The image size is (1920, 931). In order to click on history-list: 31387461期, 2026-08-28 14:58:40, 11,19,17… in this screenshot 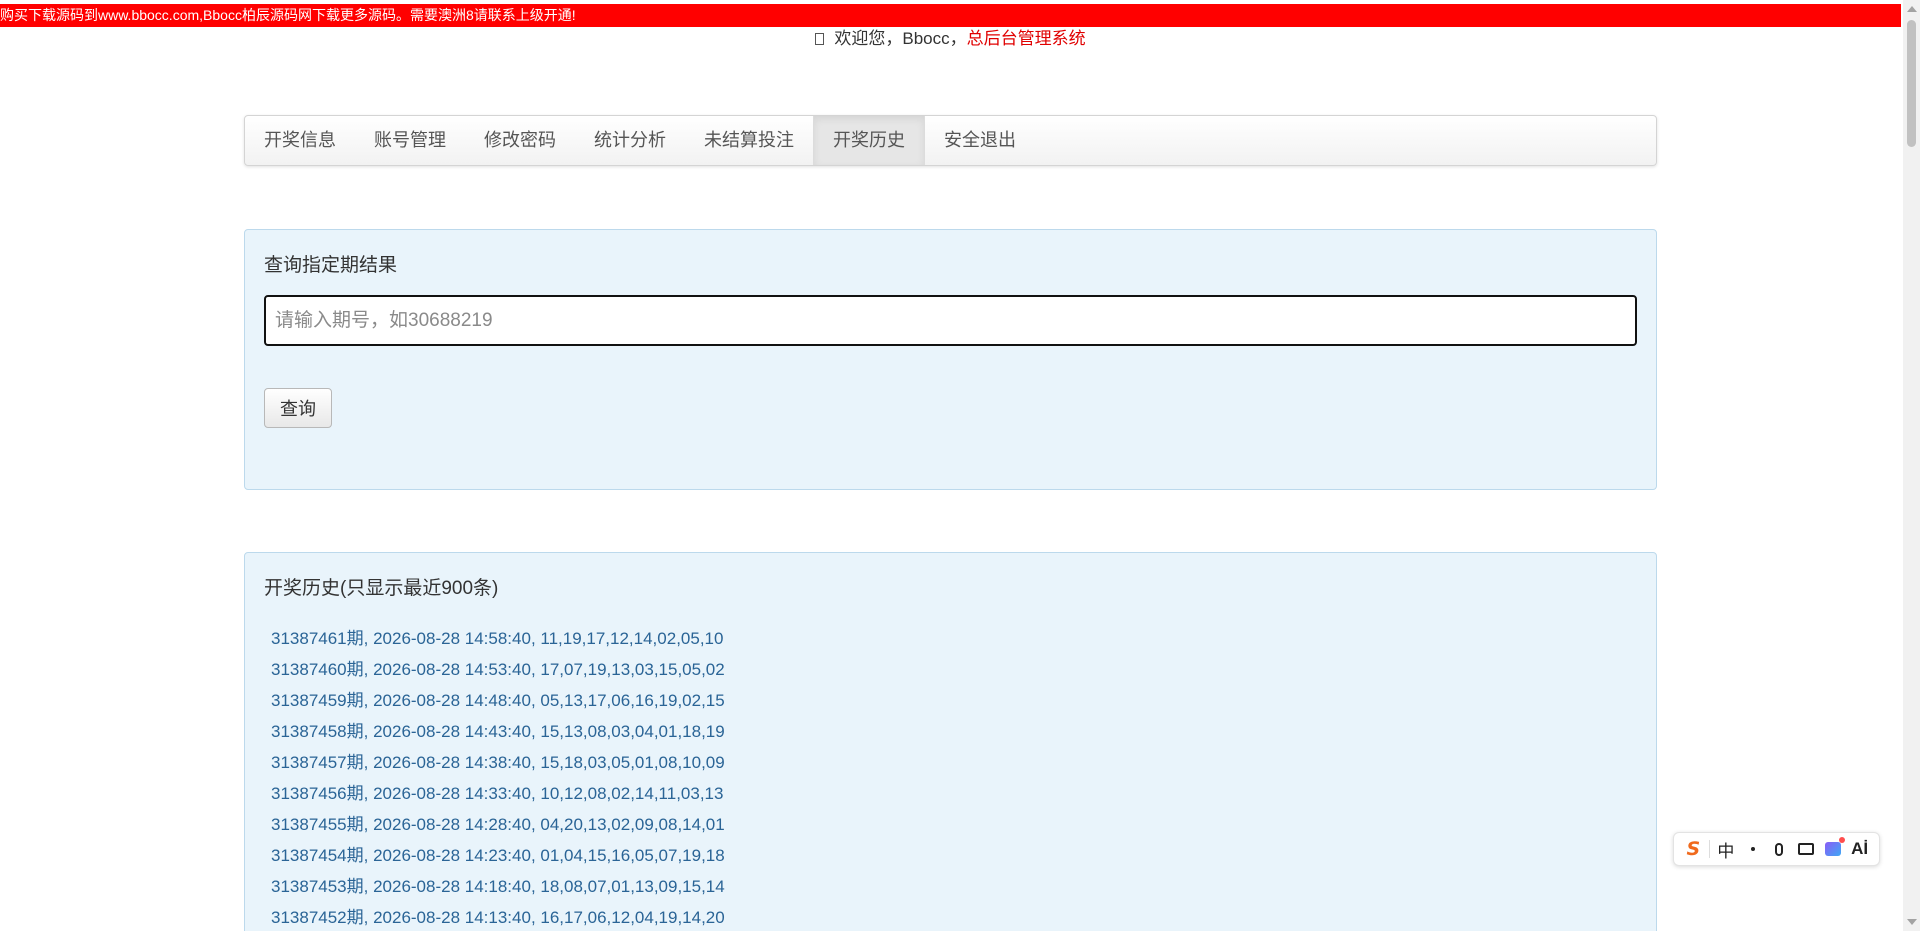, I will do `click(498, 777)`.